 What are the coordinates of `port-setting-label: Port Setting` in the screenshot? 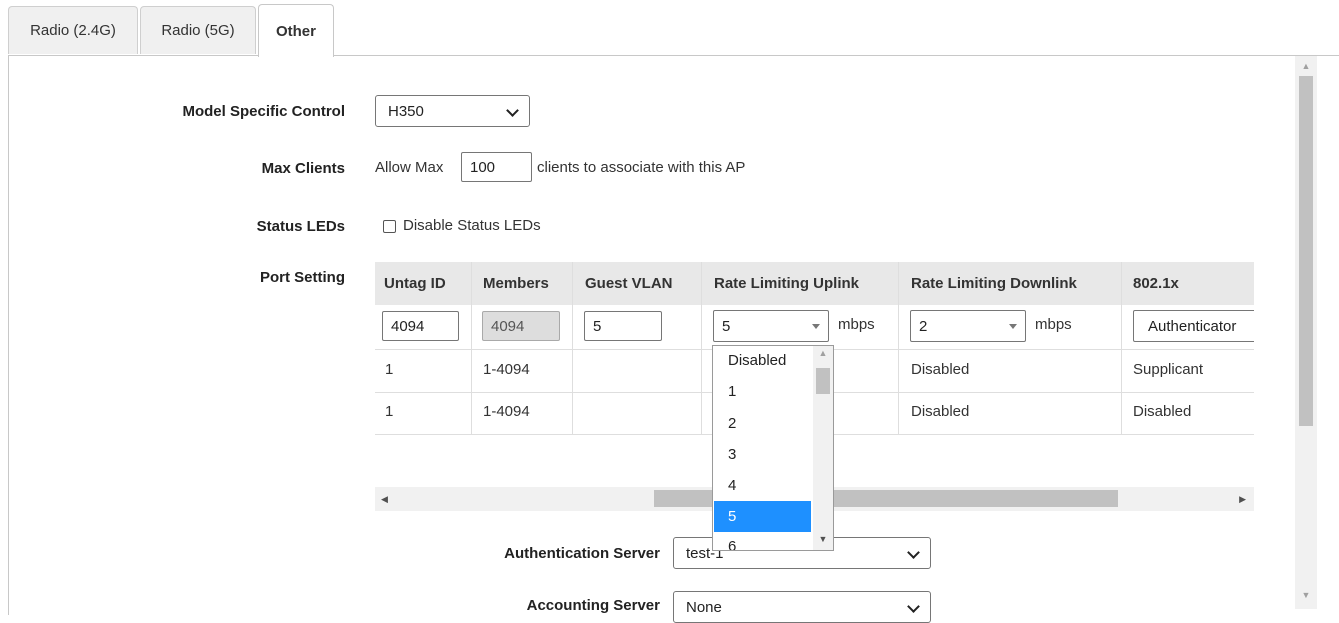 It's located at (302, 277).